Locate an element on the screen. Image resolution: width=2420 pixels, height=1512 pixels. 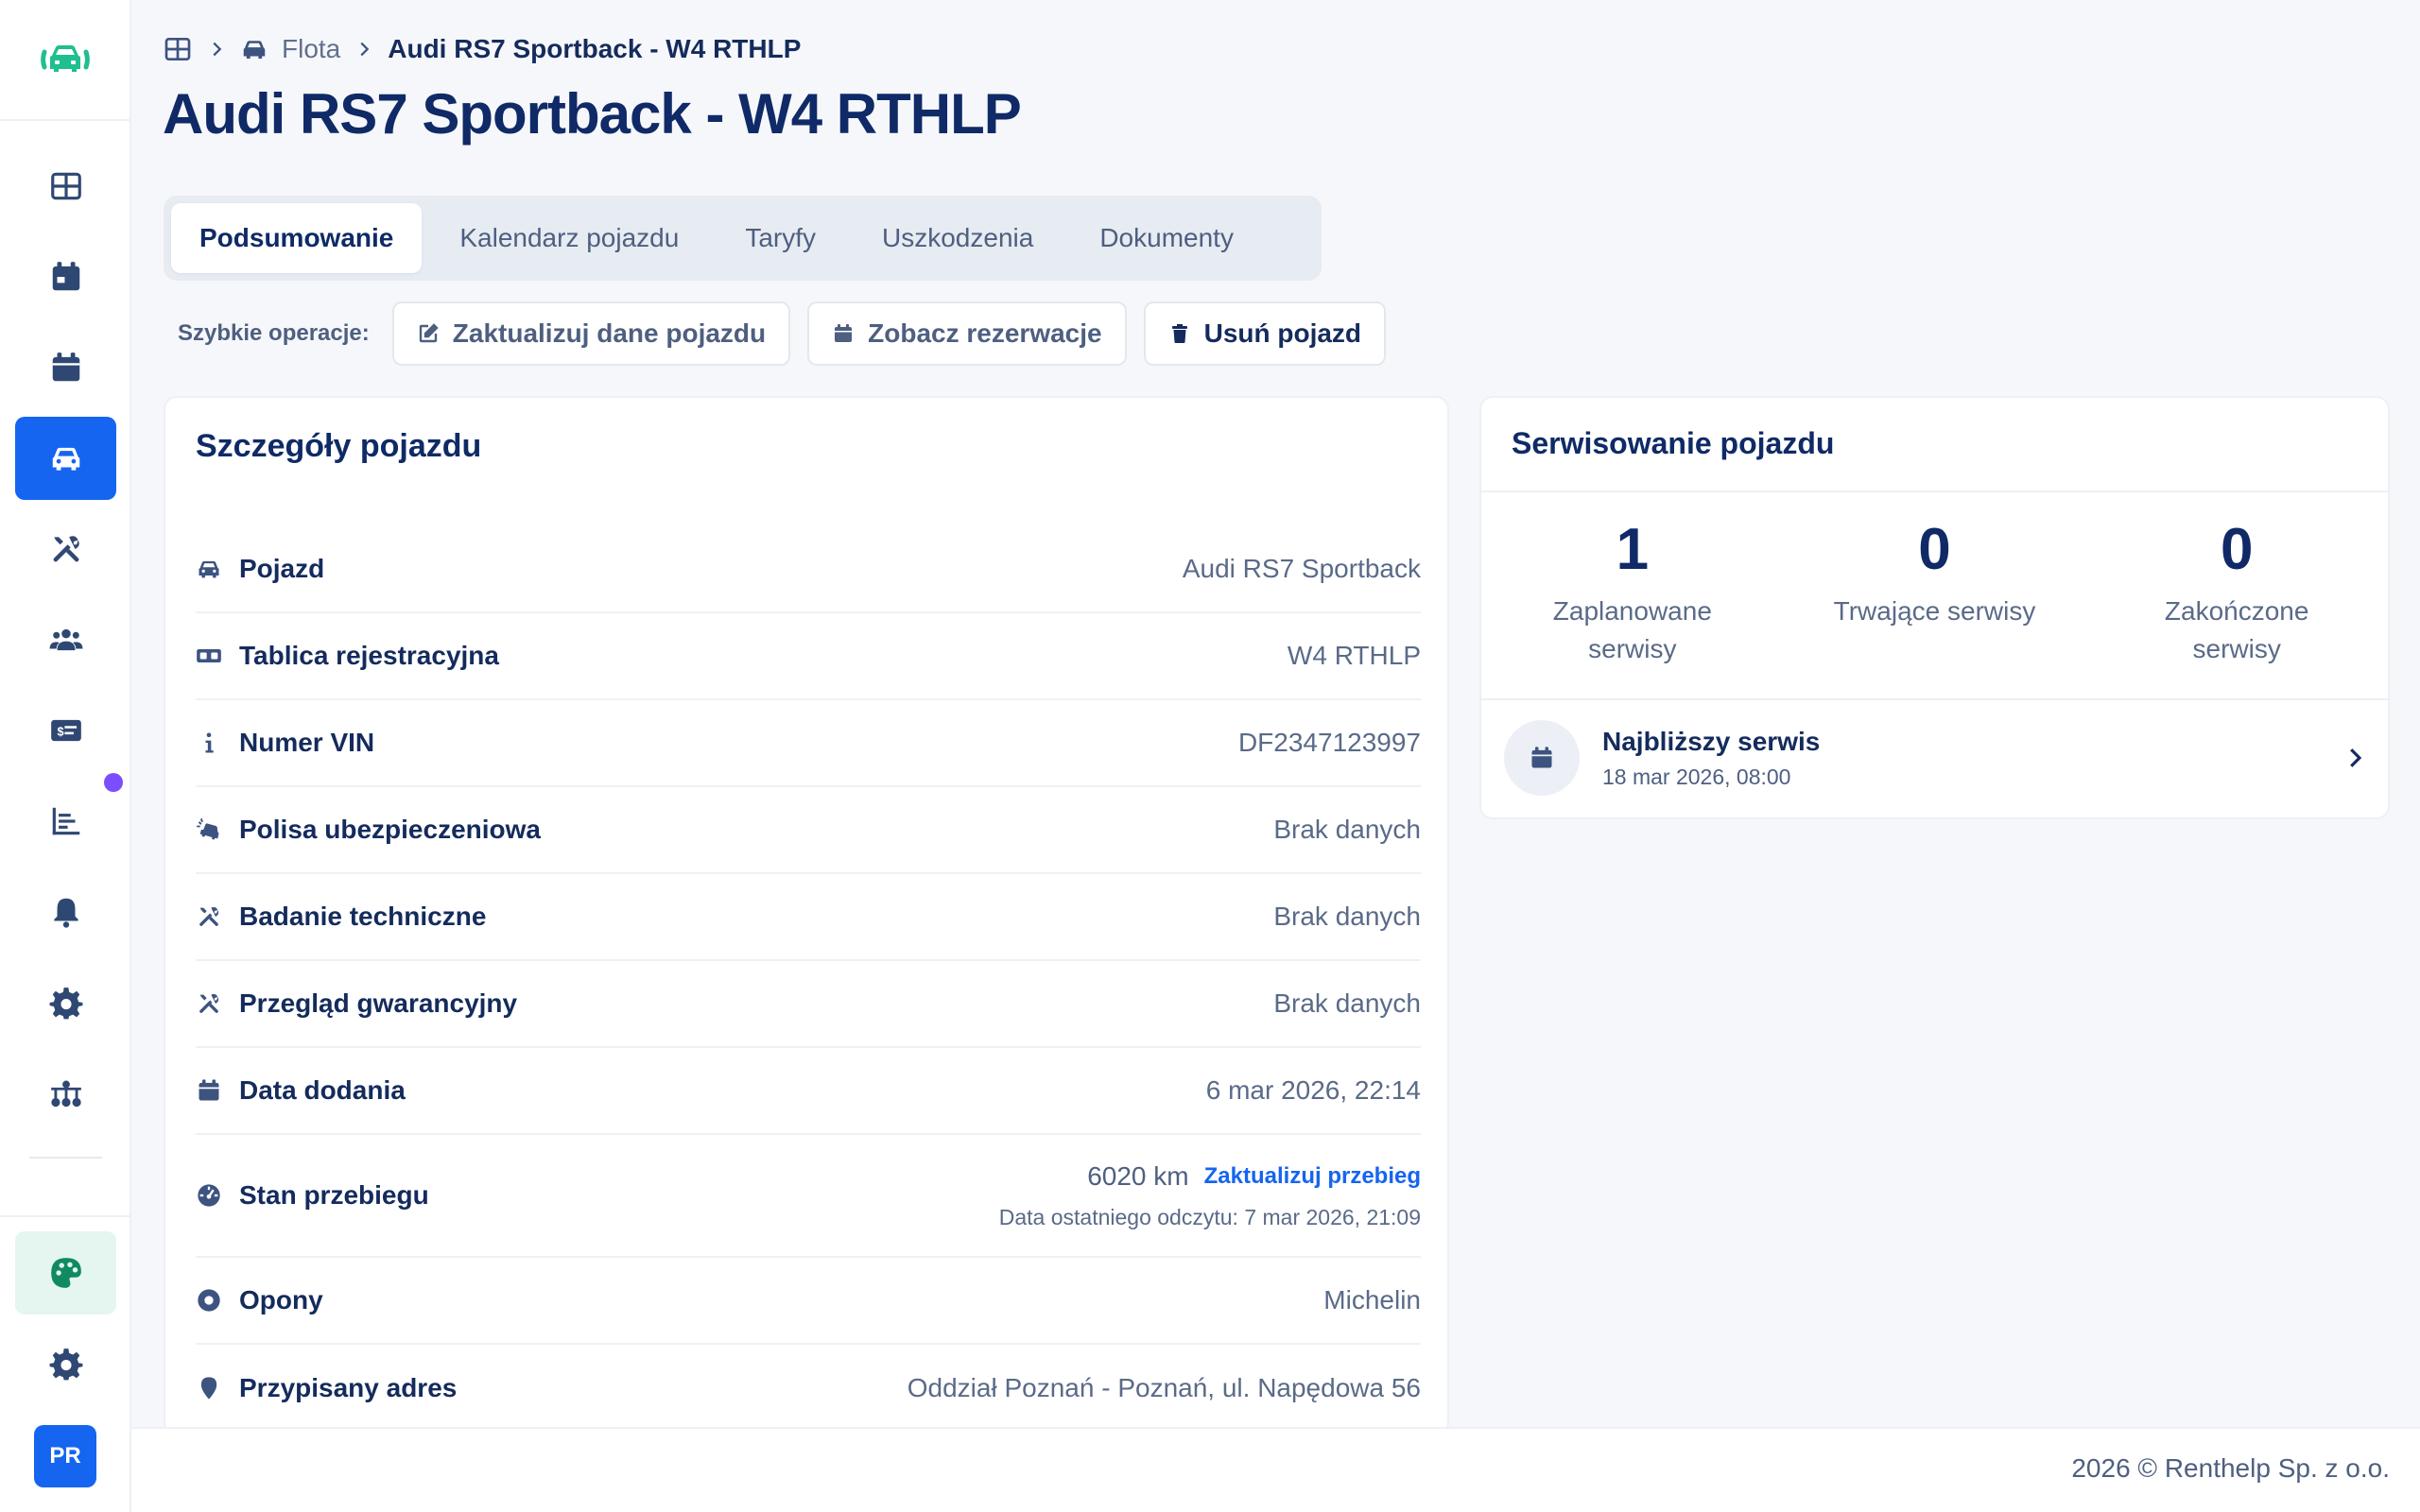
detail-row-inspection: Badanie techniczne Brak danych is located at coordinates (808, 917).